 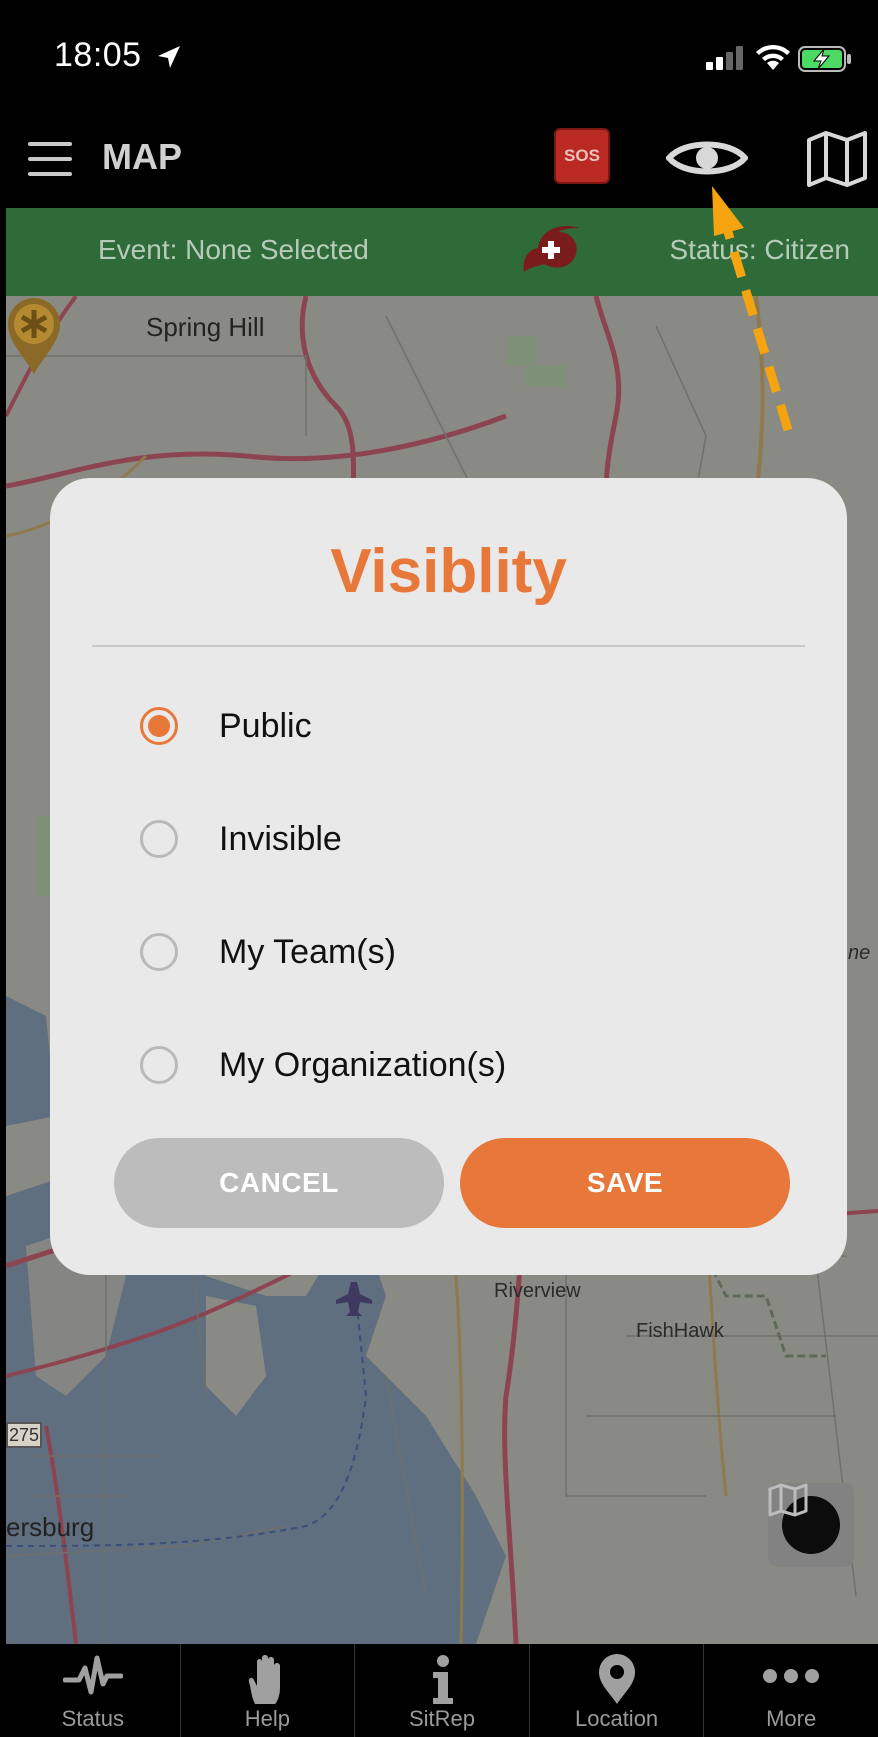 What do you see at coordinates (788, 1500) in the screenshot?
I see `map-layers-icon` at bounding box center [788, 1500].